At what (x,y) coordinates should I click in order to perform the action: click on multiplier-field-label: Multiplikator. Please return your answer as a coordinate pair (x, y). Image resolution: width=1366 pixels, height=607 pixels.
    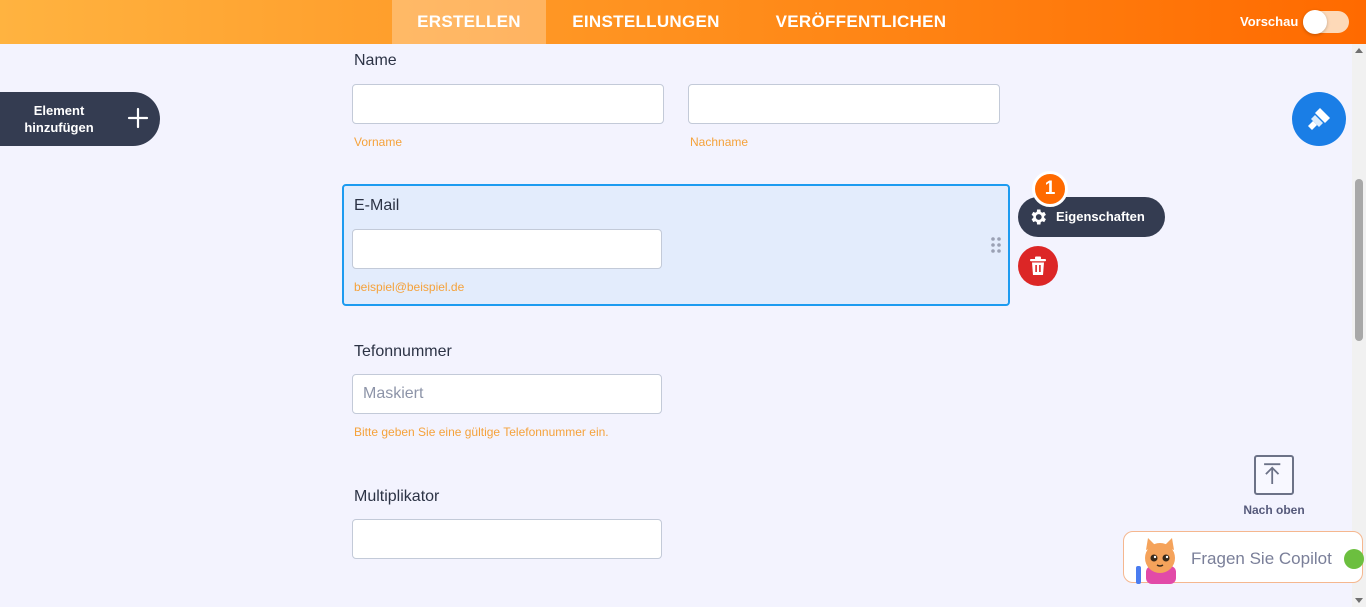
    Looking at the image, I should click on (397, 496).